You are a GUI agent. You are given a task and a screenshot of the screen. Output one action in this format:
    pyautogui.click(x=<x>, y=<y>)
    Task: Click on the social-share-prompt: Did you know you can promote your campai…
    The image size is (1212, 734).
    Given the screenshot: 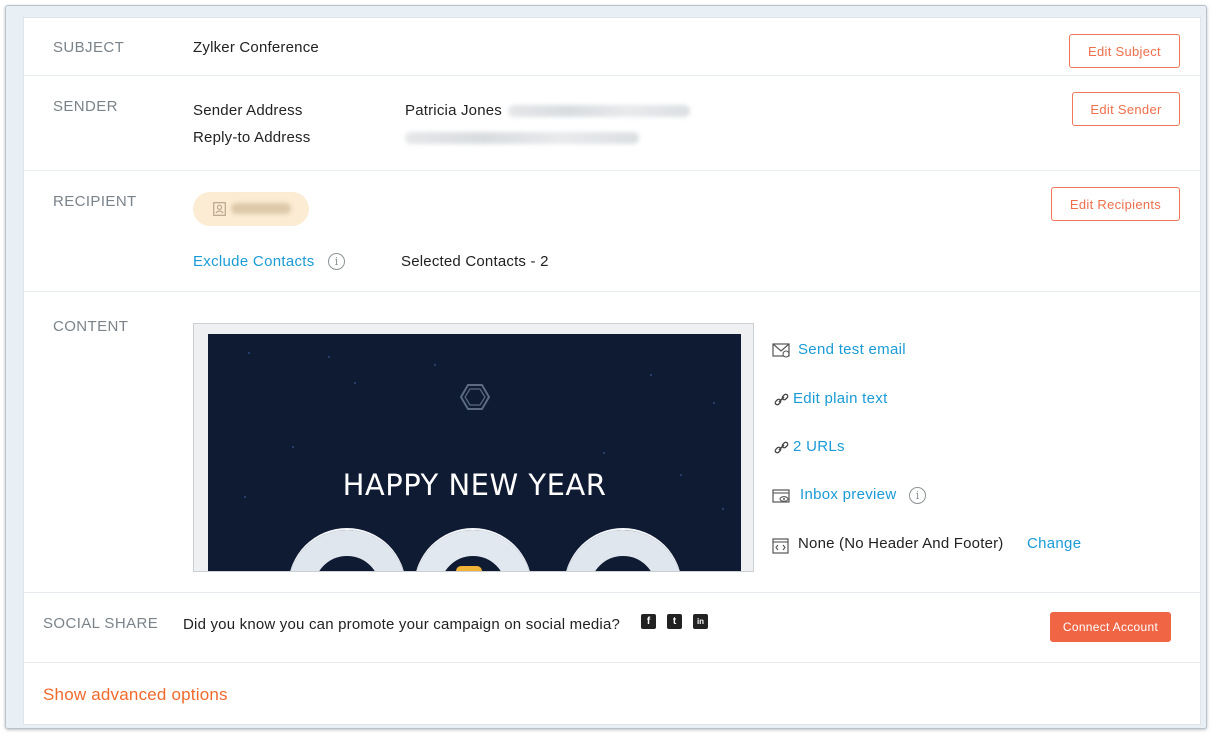 What is the action you would take?
    pyautogui.click(x=402, y=624)
    